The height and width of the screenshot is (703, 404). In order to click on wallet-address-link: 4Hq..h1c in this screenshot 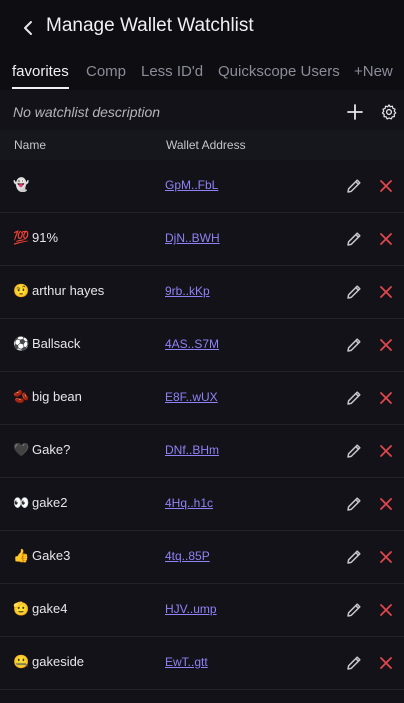, I will do `click(189, 503)`.